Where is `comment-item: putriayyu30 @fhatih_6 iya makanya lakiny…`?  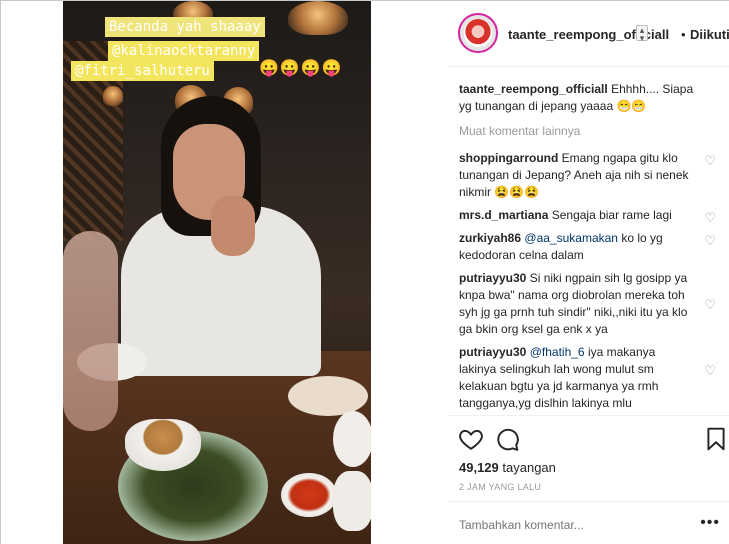
comment-item: putriayyu30 @fhatih_6 iya makanya lakiny… is located at coordinates (588, 378).